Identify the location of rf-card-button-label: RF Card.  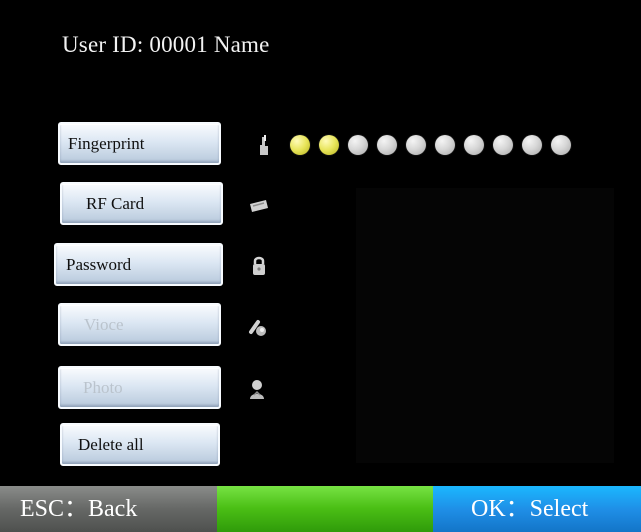
(115, 203).